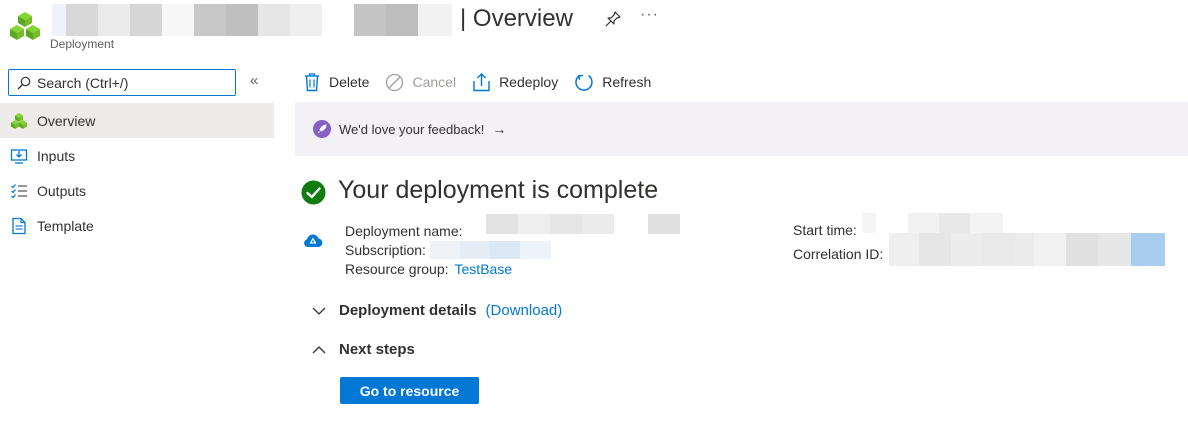 The image size is (1188, 421). Describe the element at coordinates (575, 224) in the screenshot. I see `redacted-deployment-name` at that location.